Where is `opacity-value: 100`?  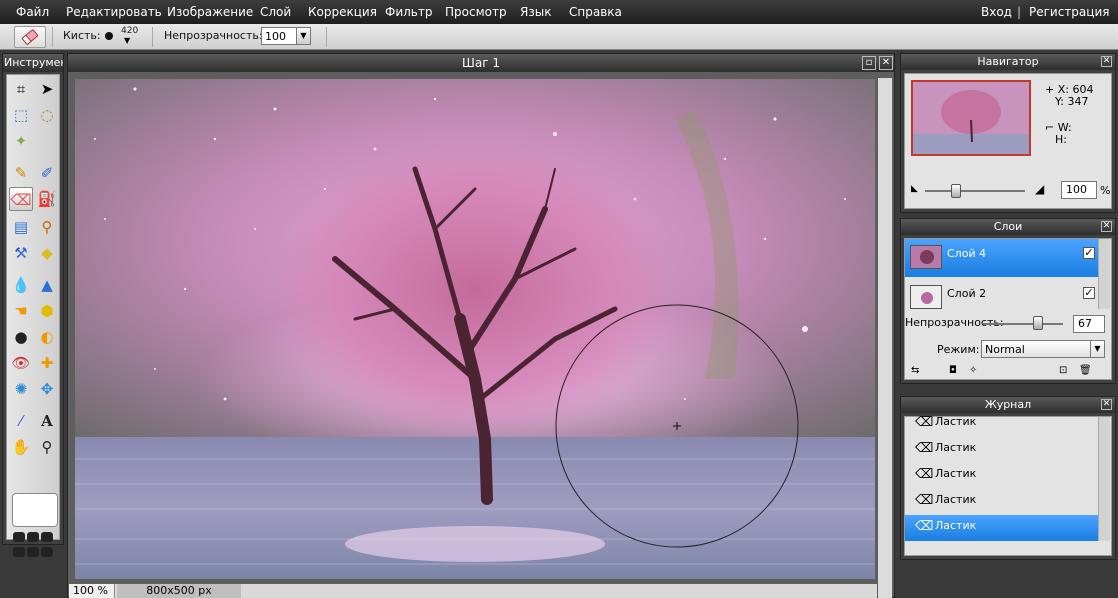 opacity-value: 100 is located at coordinates (275, 36).